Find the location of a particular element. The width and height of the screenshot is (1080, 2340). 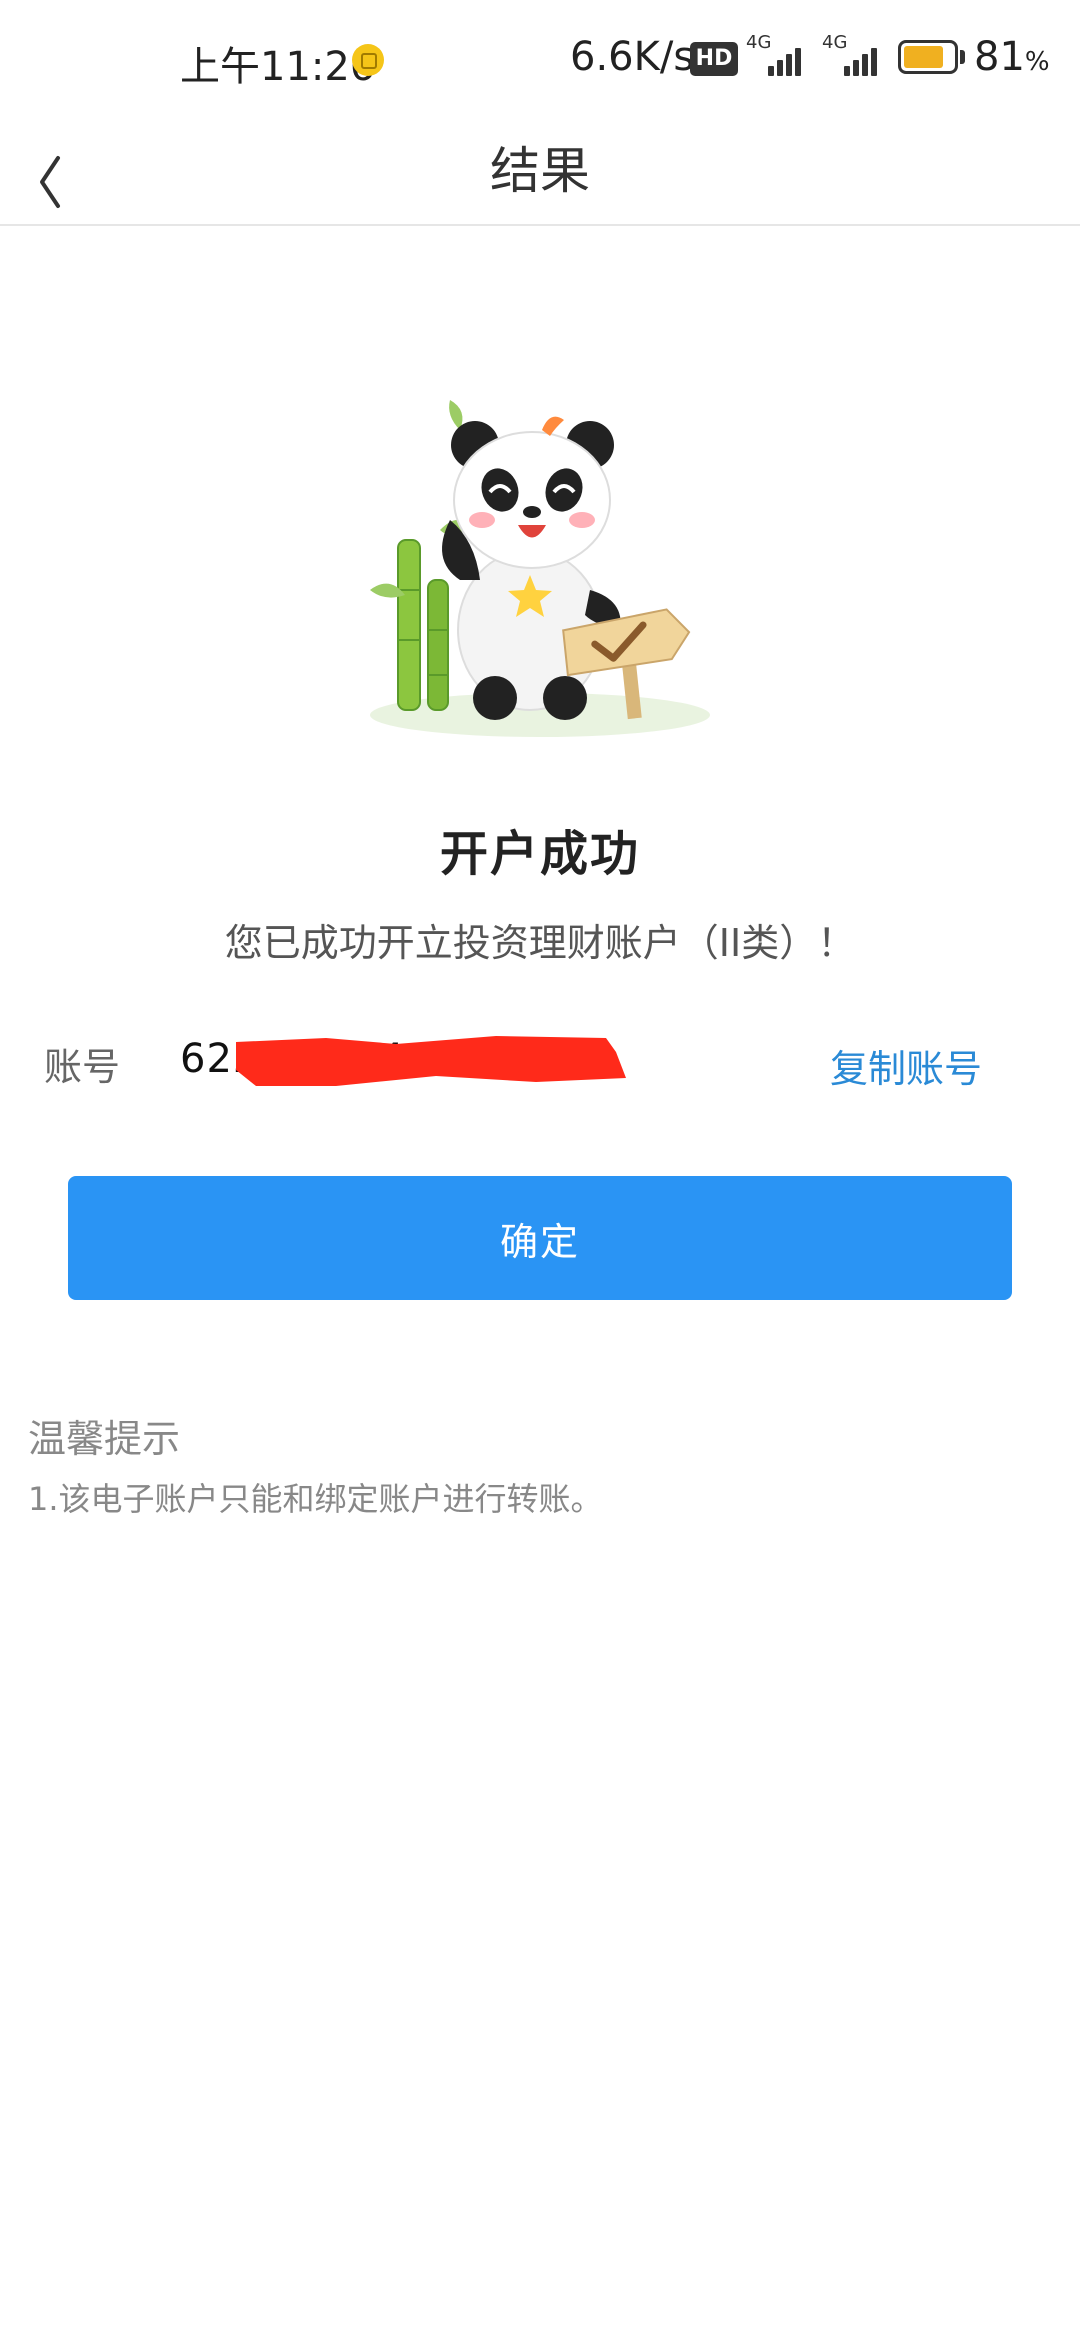

coin-notification-icon is located at coordinates (368, 60).